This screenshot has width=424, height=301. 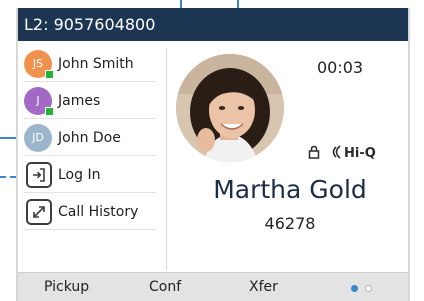 What do you see at coordinates (38, 137) in the screenshot?
I see `avatar: JD` at bounding box center [38, 137].